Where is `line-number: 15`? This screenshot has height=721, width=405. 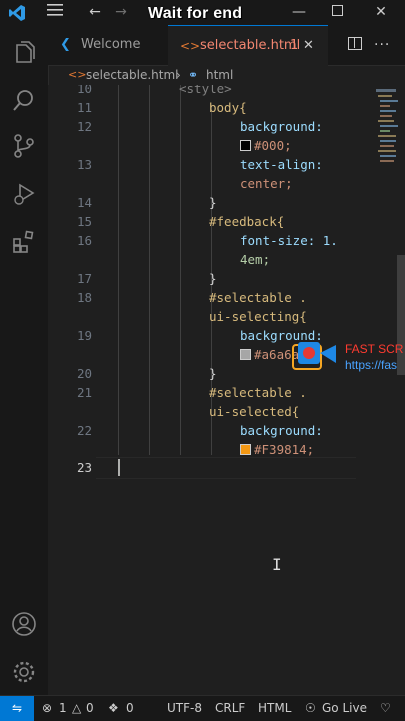
line-number: 15 is located at coordinates (84, 221).